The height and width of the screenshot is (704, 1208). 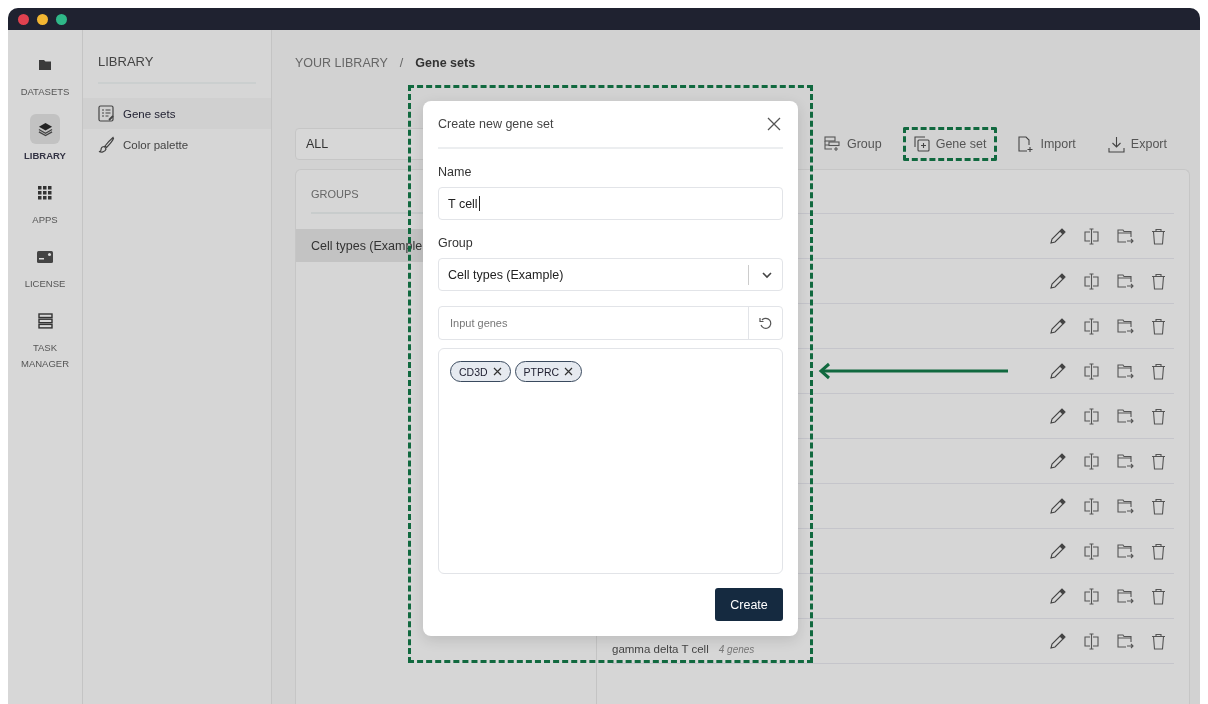 I want to click on nav-label: APPS, so click(x=45, y=220).